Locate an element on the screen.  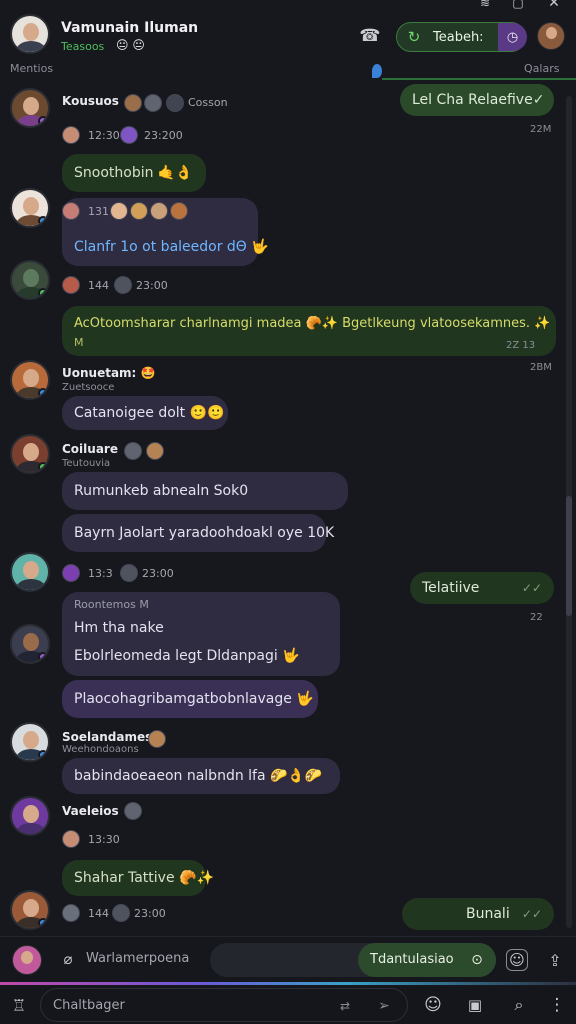
phone-icon: ☎ is located at coordinates (370, 36).